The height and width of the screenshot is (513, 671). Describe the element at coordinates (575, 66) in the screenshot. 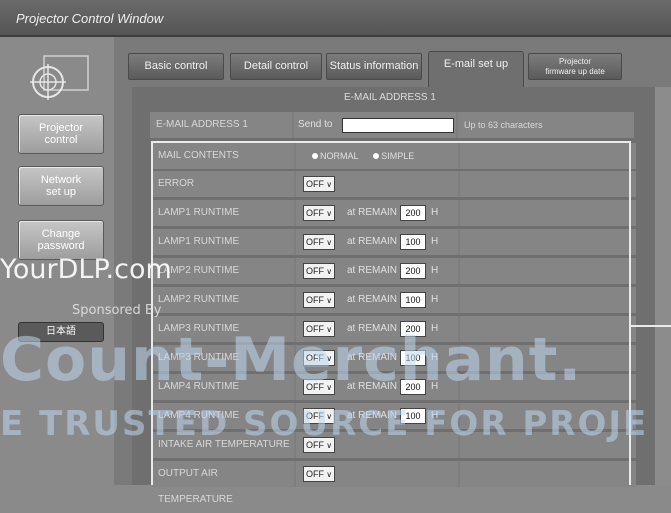

I see `tab-firmware-update: Projector firmware up date` at that location.